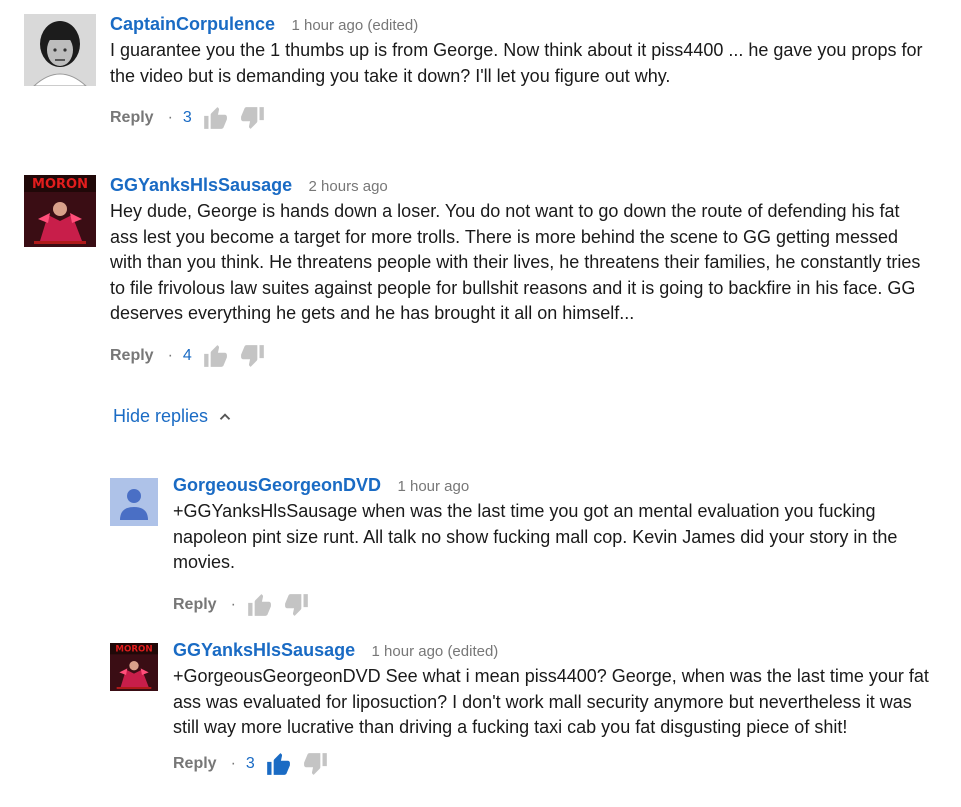 The width and height of the screenshot is (961, 807). What do you see at coordinates (433, 486) in the screenshot?
I see `comment-timestamp: 1 hour ago` at bounding box center [433, 486].